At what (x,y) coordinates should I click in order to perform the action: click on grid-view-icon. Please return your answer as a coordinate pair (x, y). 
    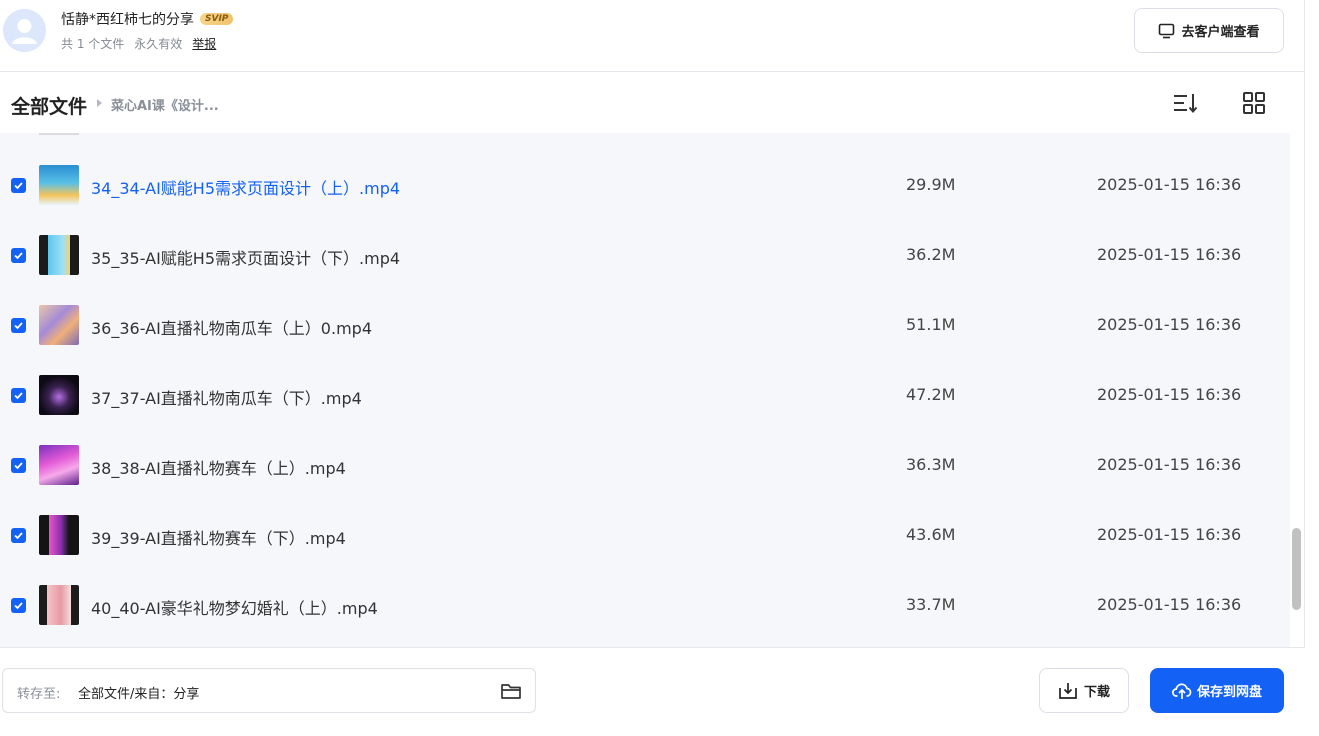
    Looking at the image, I should click on (1254, 103).